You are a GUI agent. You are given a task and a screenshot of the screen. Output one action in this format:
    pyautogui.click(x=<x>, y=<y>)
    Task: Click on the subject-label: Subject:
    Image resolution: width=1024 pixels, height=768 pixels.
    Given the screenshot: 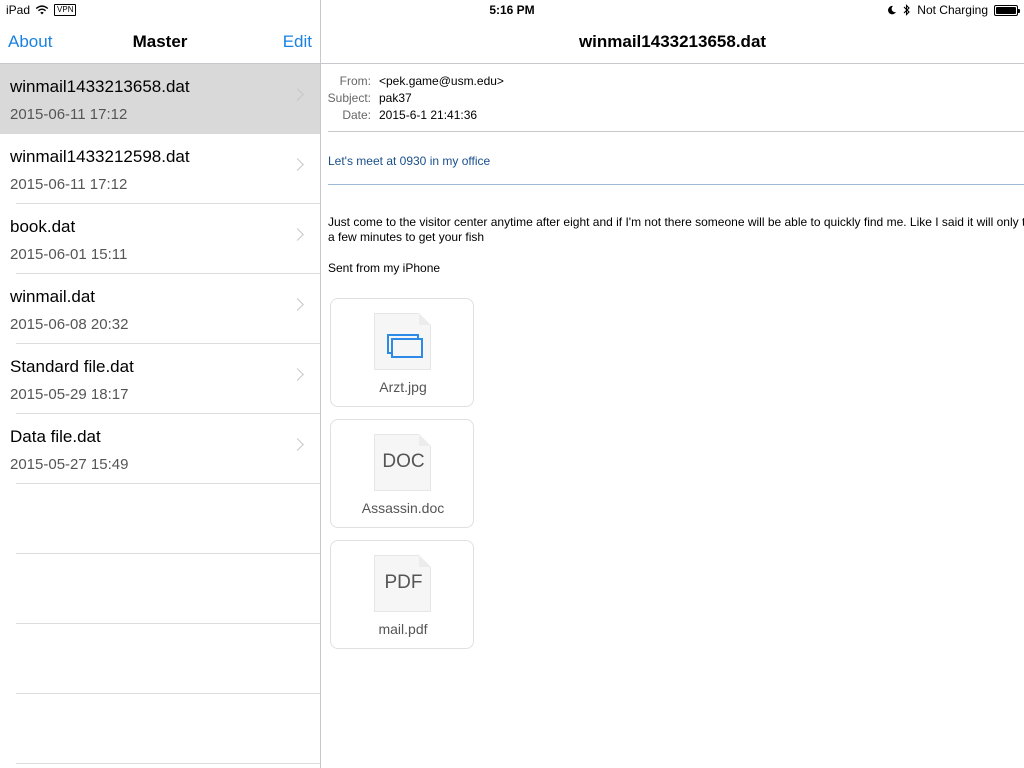 What is the action you would take?
    pyautogui.click(x=349, y=97)
    